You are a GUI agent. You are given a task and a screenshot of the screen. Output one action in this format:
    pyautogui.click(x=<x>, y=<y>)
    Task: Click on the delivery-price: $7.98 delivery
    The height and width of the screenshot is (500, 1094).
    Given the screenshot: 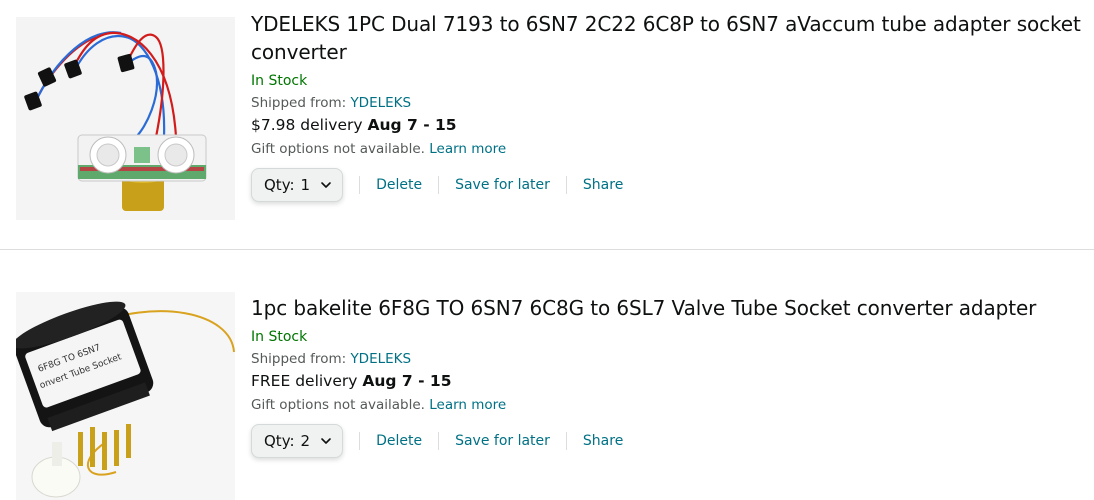 What is the action you would take?
    pyautogui.click(x=309, y=125)
    